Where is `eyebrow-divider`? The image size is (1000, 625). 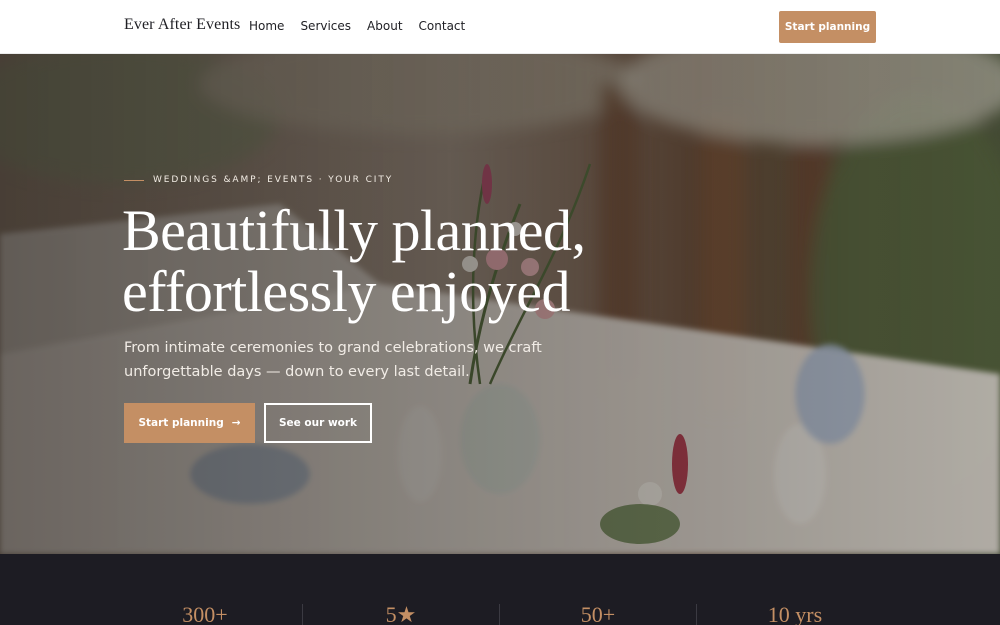 eyebrow-divider is located at coordinates (134, 180).